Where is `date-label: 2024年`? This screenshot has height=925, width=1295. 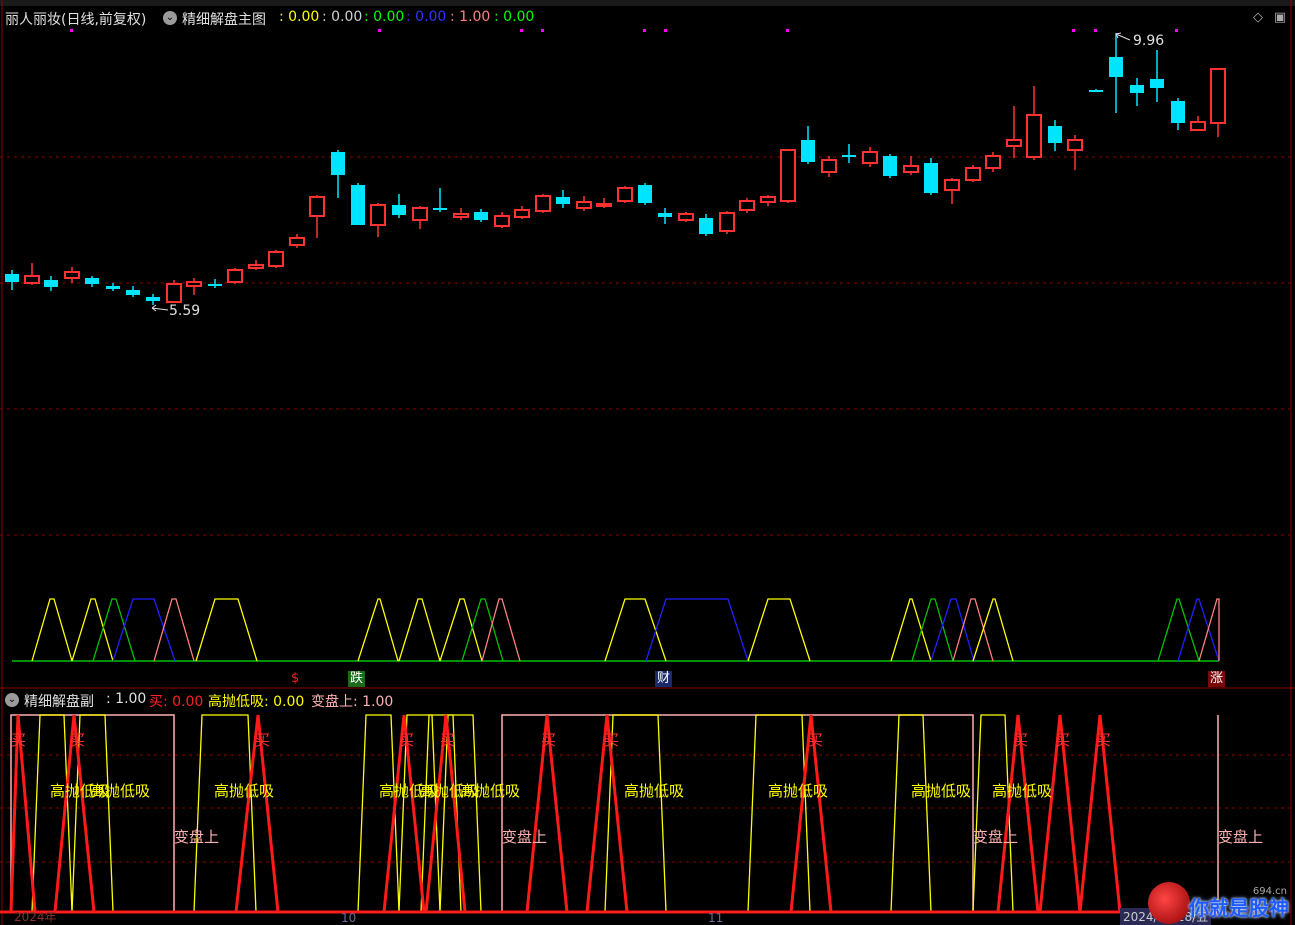 date-label: 2024年 is located at coordinates (35, 917).